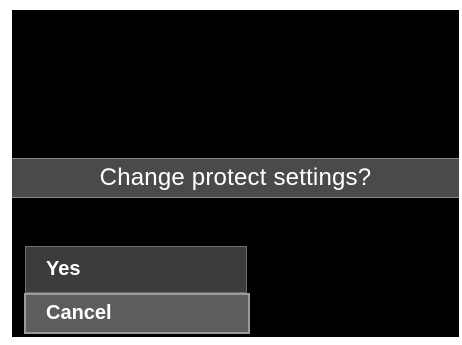 The width and height of the screenshot is (462, 345). I want to click on dialog-prompt-bar: Change protect settings?, so click(235, 178).